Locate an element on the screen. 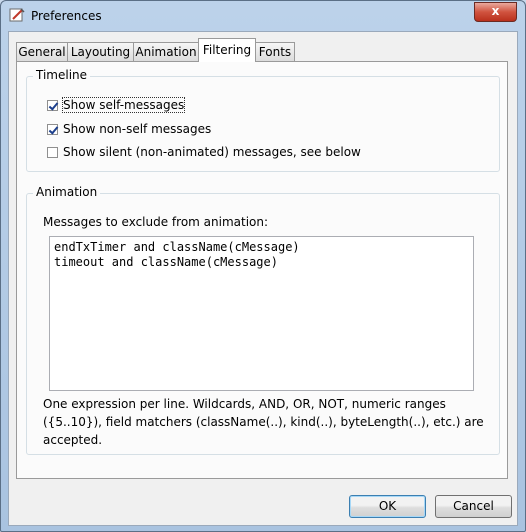  tab-label: Filtering is located at coordinates (227, 50).